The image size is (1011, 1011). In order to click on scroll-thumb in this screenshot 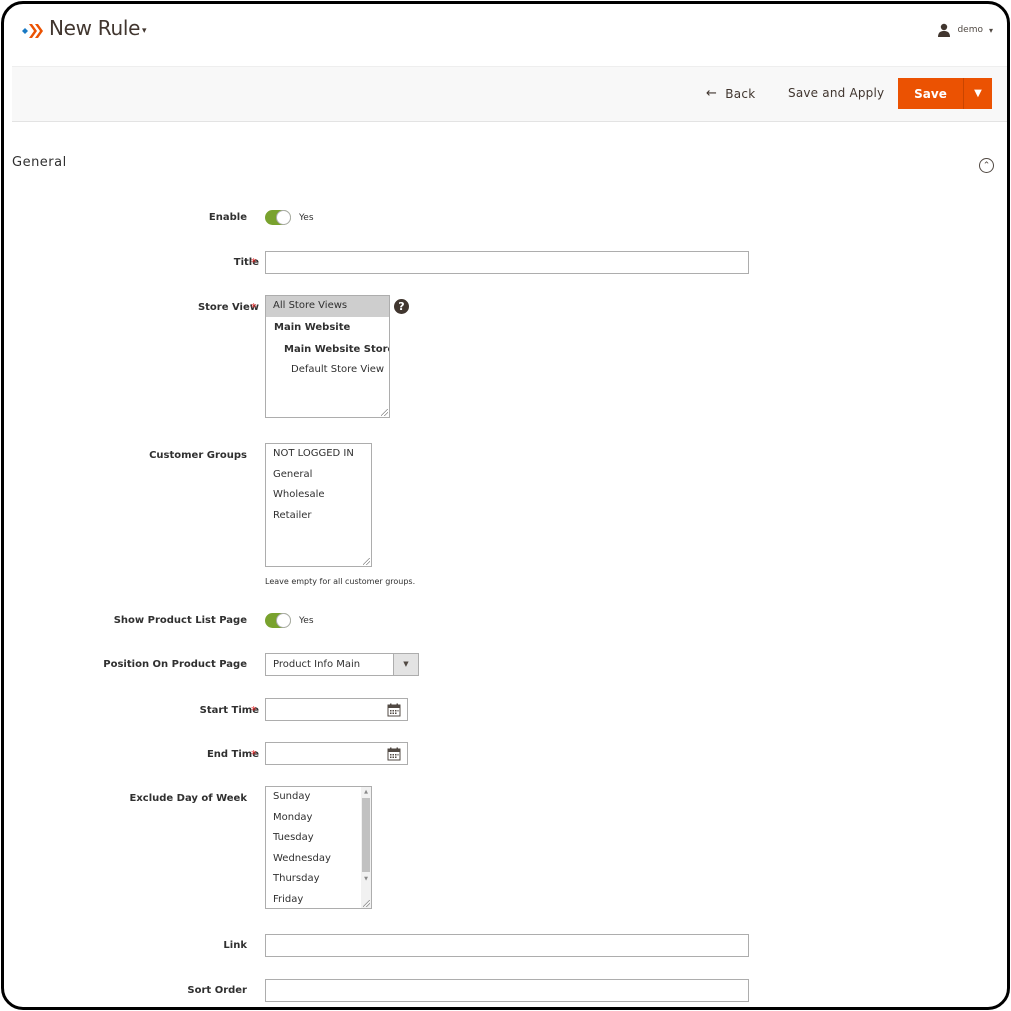, I will do `click(366, 835)`.